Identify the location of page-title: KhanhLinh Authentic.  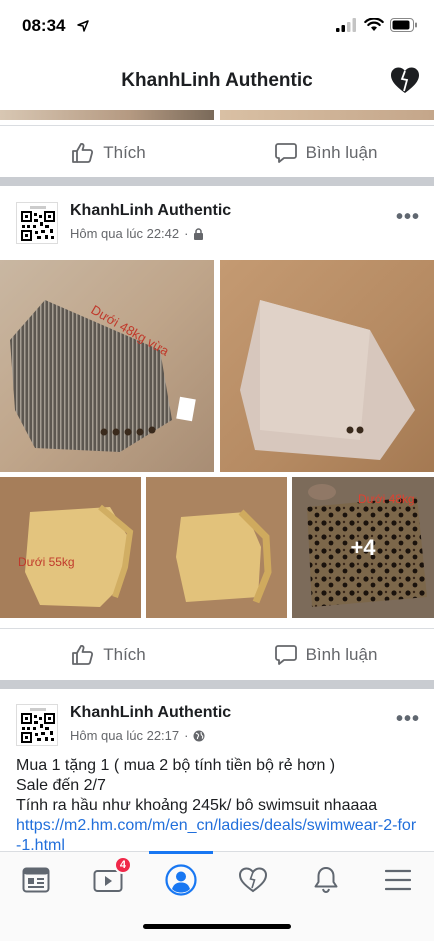
(217, 80).